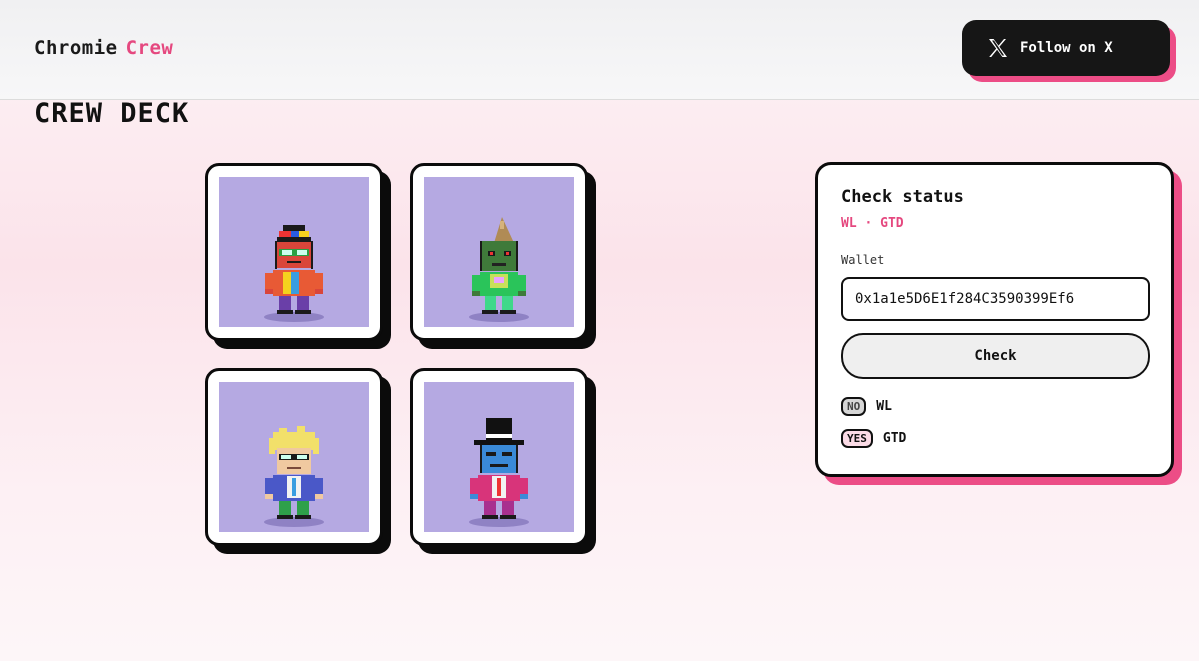 This screenshot has height=661, width=1199. I want to click on pixel-character-top-hat, so click(499, 472).